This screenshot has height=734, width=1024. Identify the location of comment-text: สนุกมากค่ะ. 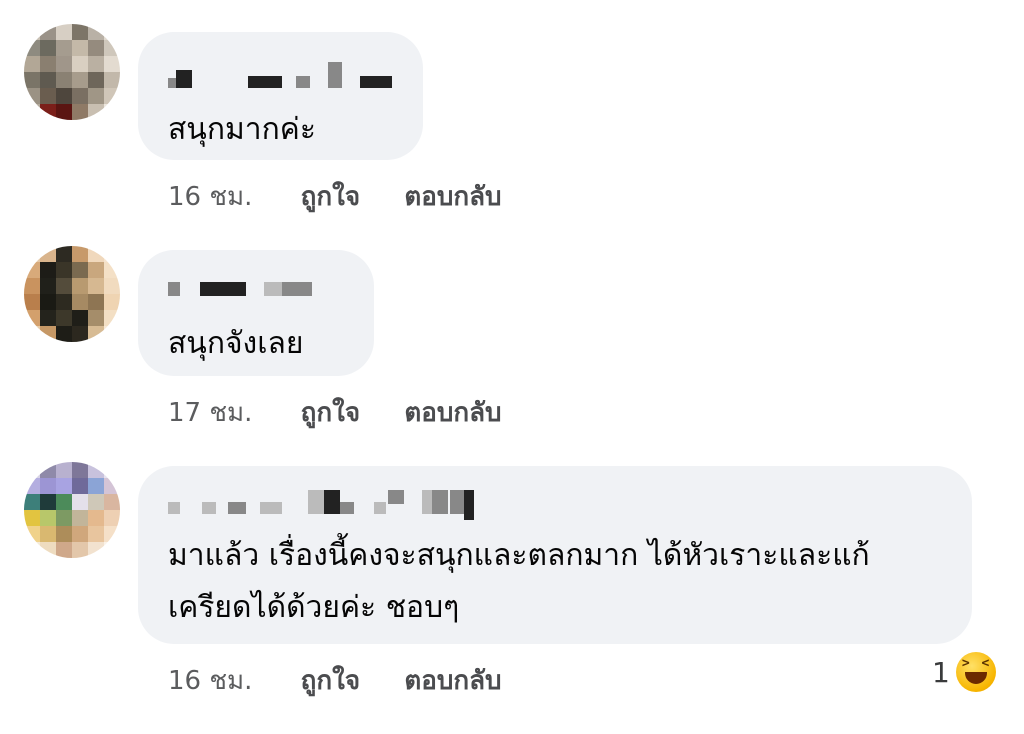
(242, 129).